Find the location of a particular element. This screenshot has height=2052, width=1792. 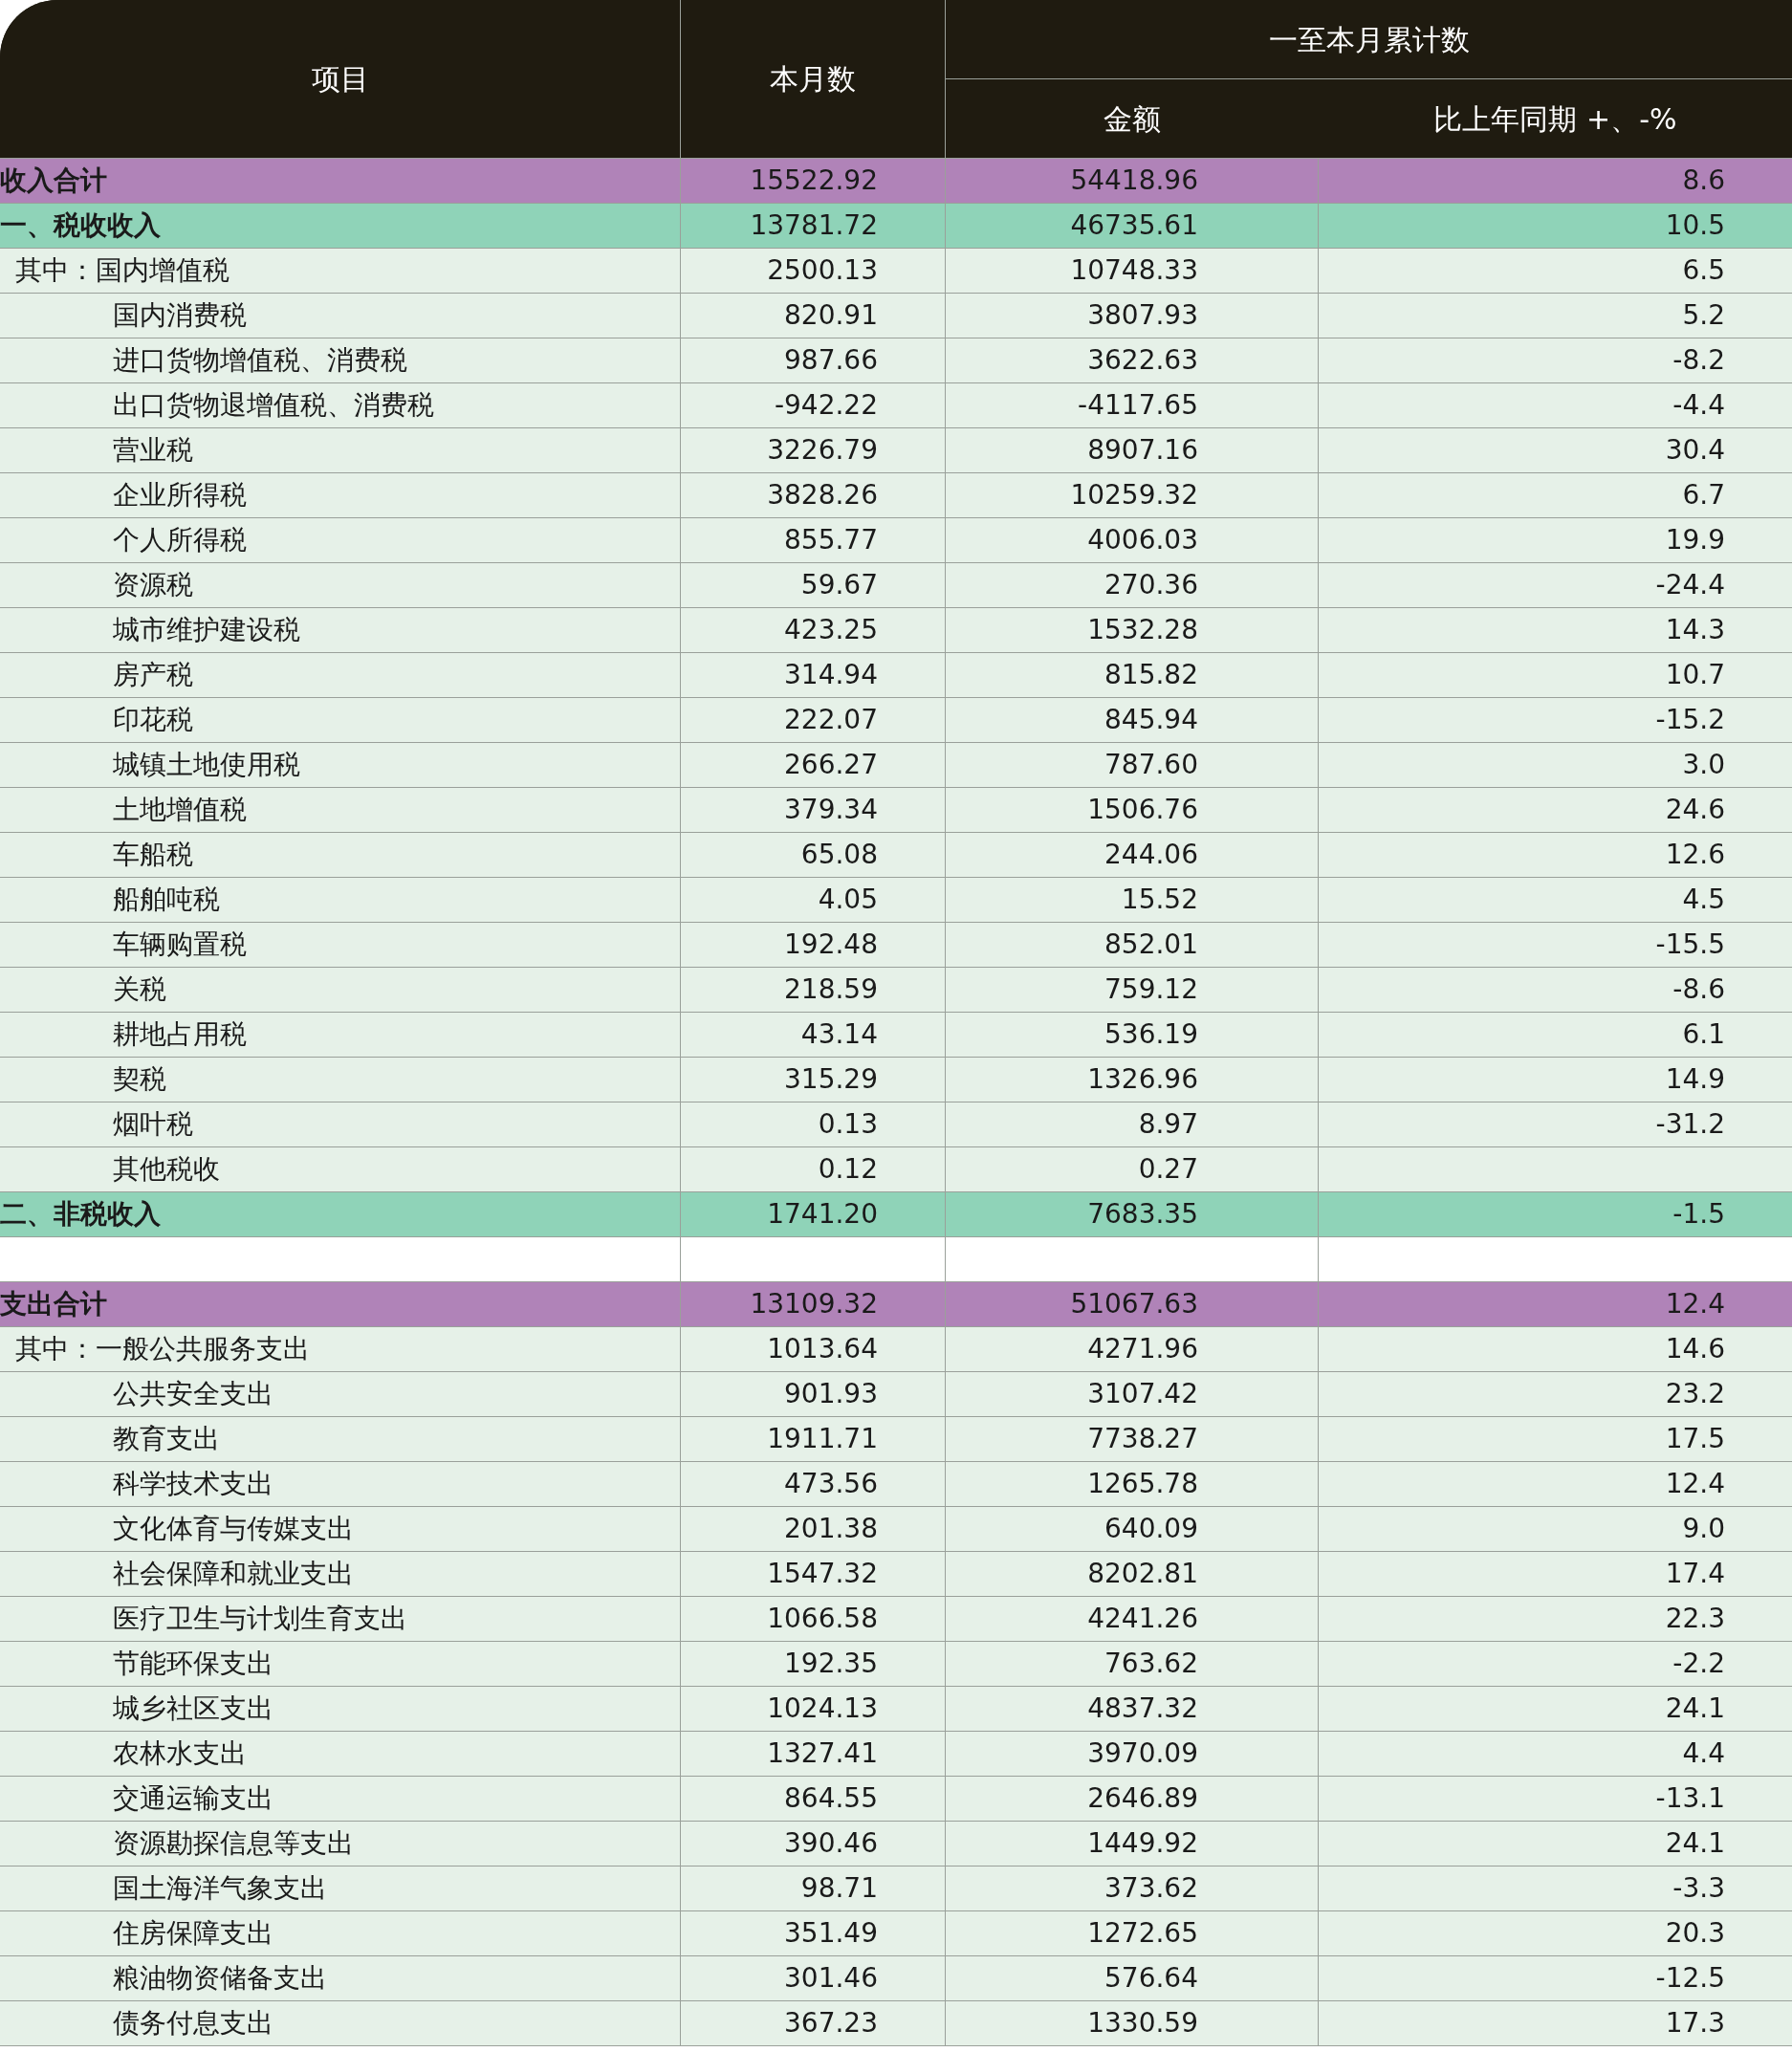

table-cell: -4117.65 is located at coordinates (1132, 405).